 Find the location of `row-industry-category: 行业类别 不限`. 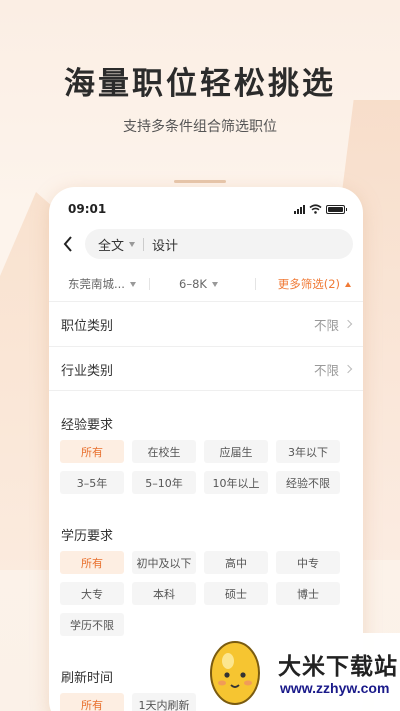

row-industry-category: 行业类别 不限 is located at coordinates (207, 369).